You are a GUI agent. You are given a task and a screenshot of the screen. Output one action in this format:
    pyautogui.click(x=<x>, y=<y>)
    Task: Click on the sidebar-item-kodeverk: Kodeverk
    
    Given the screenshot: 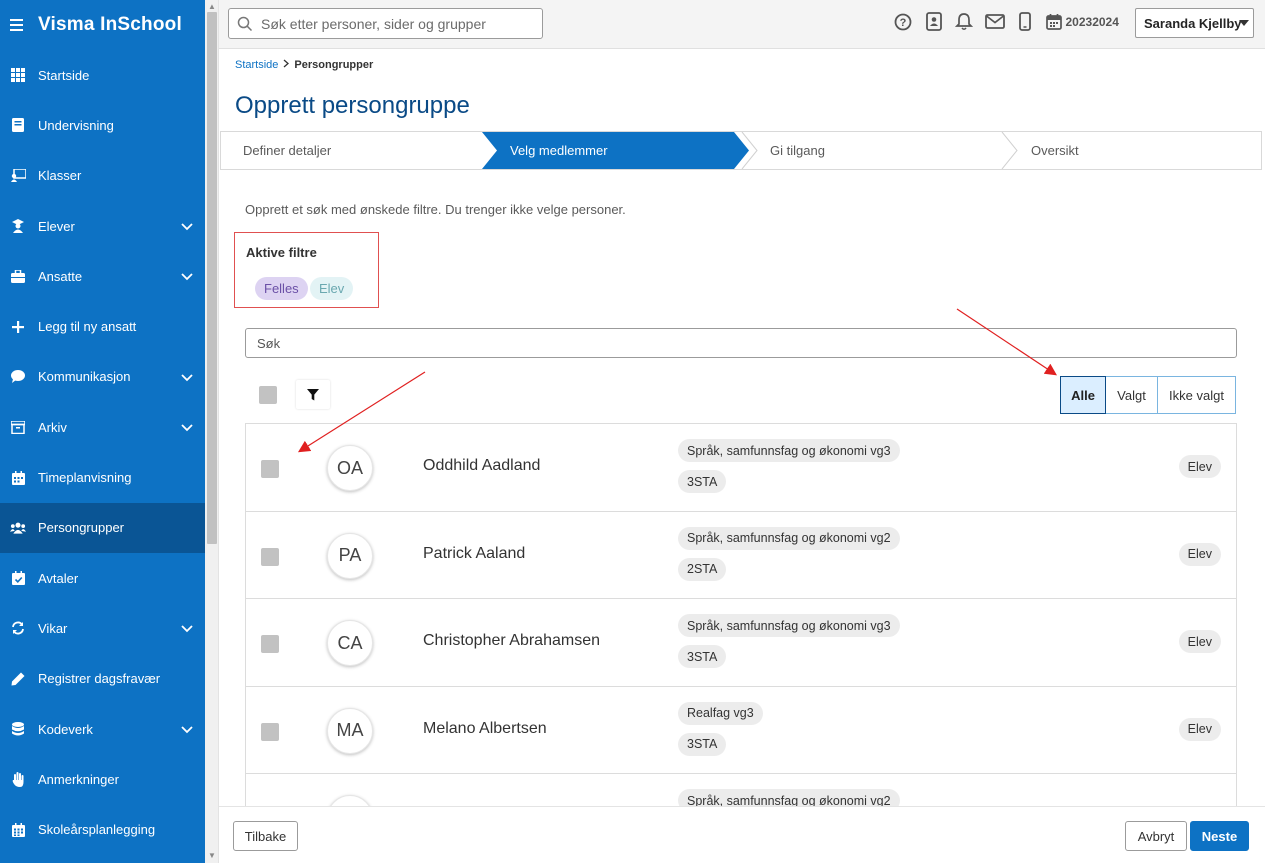 What is the action you would take?
    pyautogui.click(x=102, y=729)
    